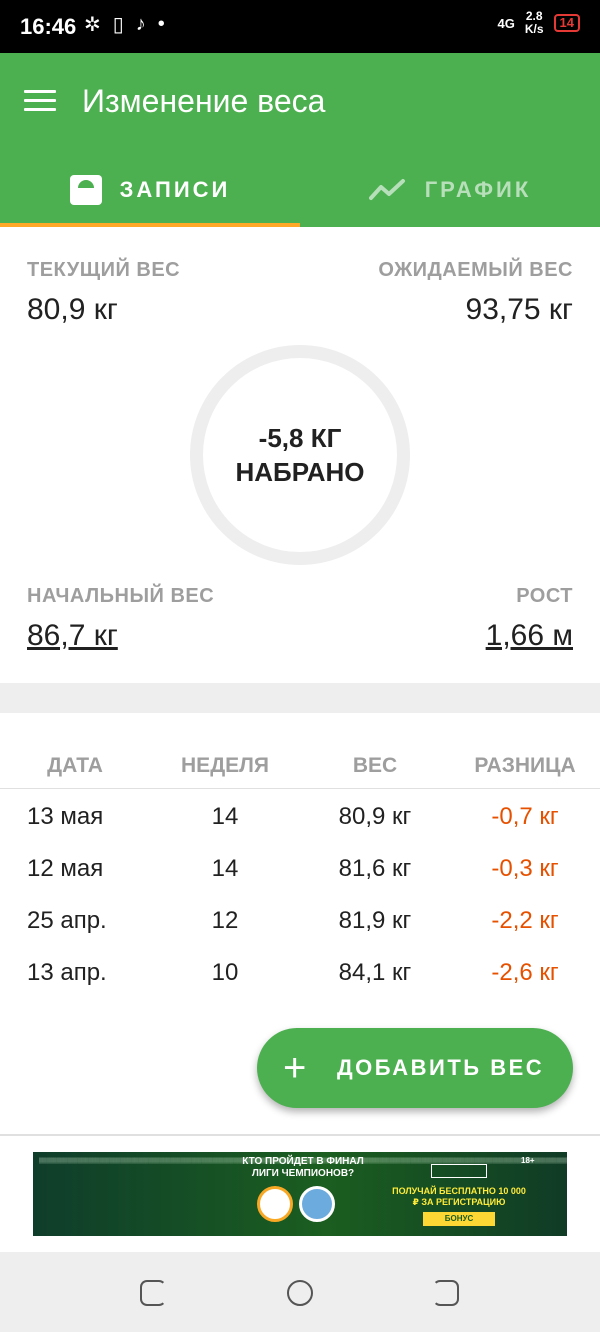 This screenshot has height=1332, width=600. Describe the element at coordinates (225, 972) in the screenshot. I see `row-week: 10` at that location.